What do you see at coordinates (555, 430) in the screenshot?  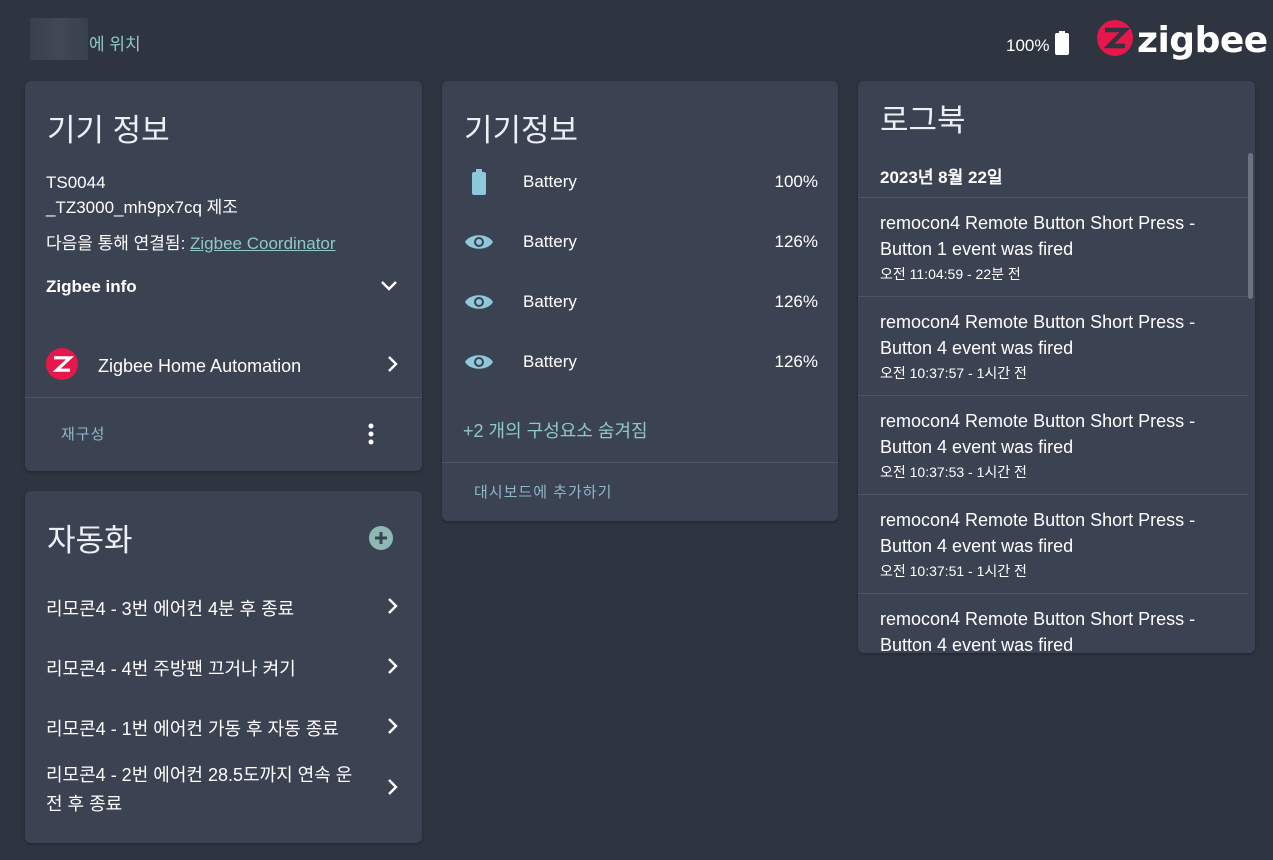 I see `hidden-entities-link: +2 개의 구성요소 숨겨짐` at bounding box center [555, 430].